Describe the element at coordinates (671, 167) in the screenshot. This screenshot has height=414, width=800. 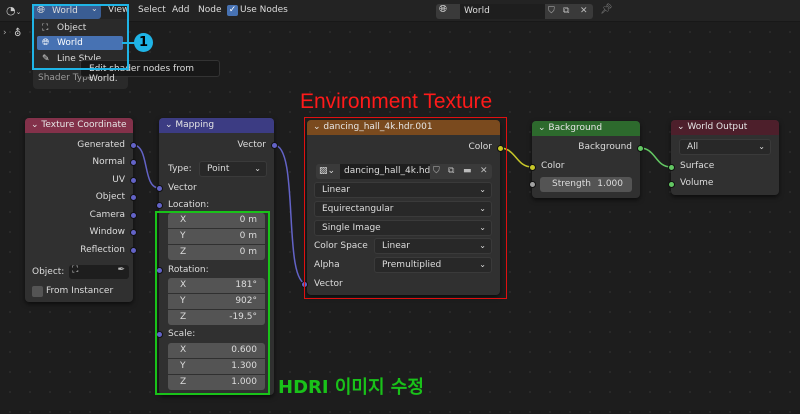
I see `socket-surface-in` at that location.